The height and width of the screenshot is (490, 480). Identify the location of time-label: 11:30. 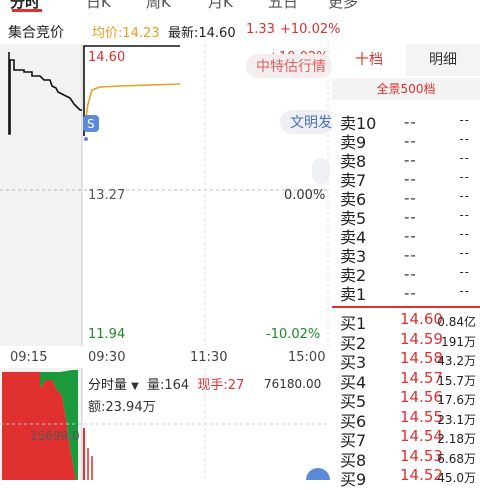
(209, 357).